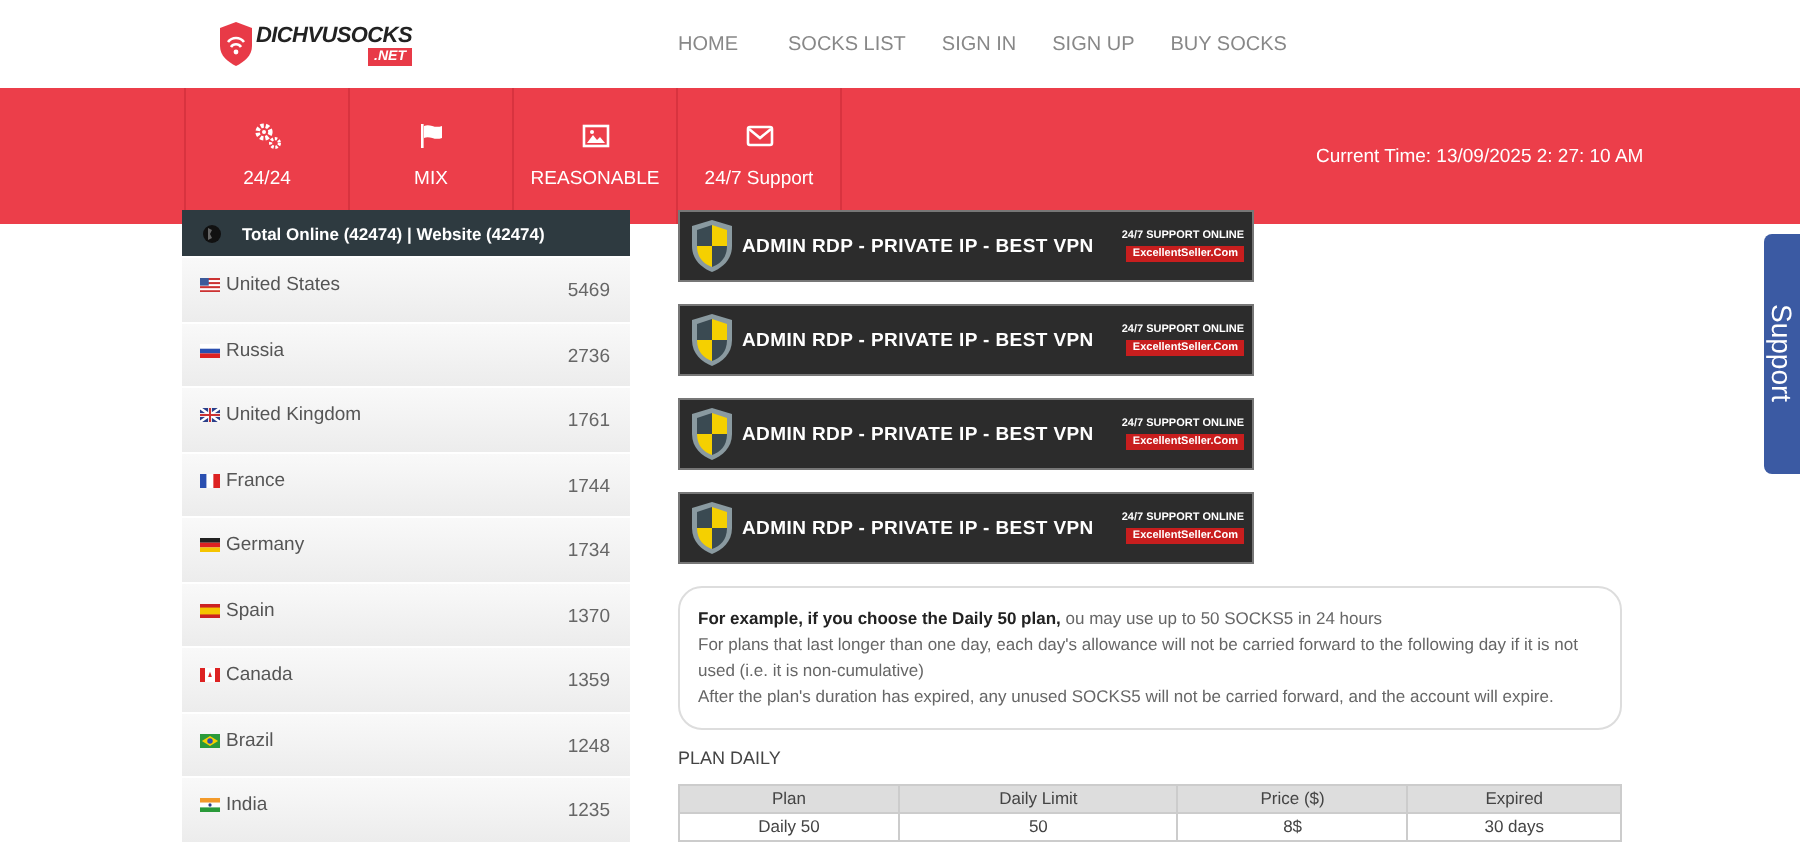  What do you see at coordinates (588, 681) in the screenshot?
I see `country-count: 1359` at bounding box center [588, 681].